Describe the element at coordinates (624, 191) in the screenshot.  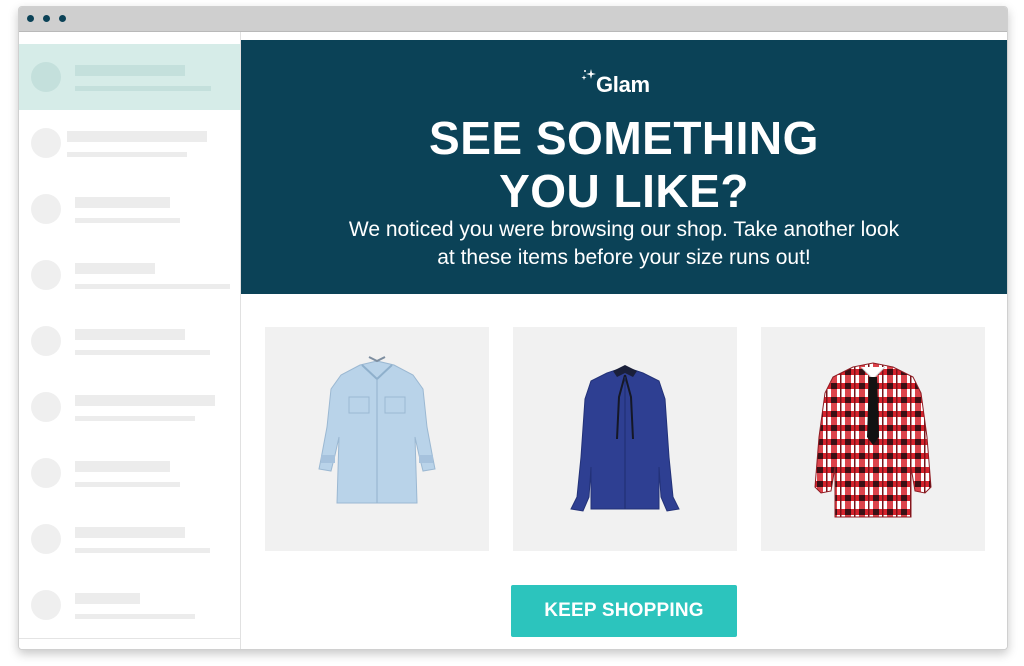
I see `headline-line-2: YOU LIKE?` at that location.